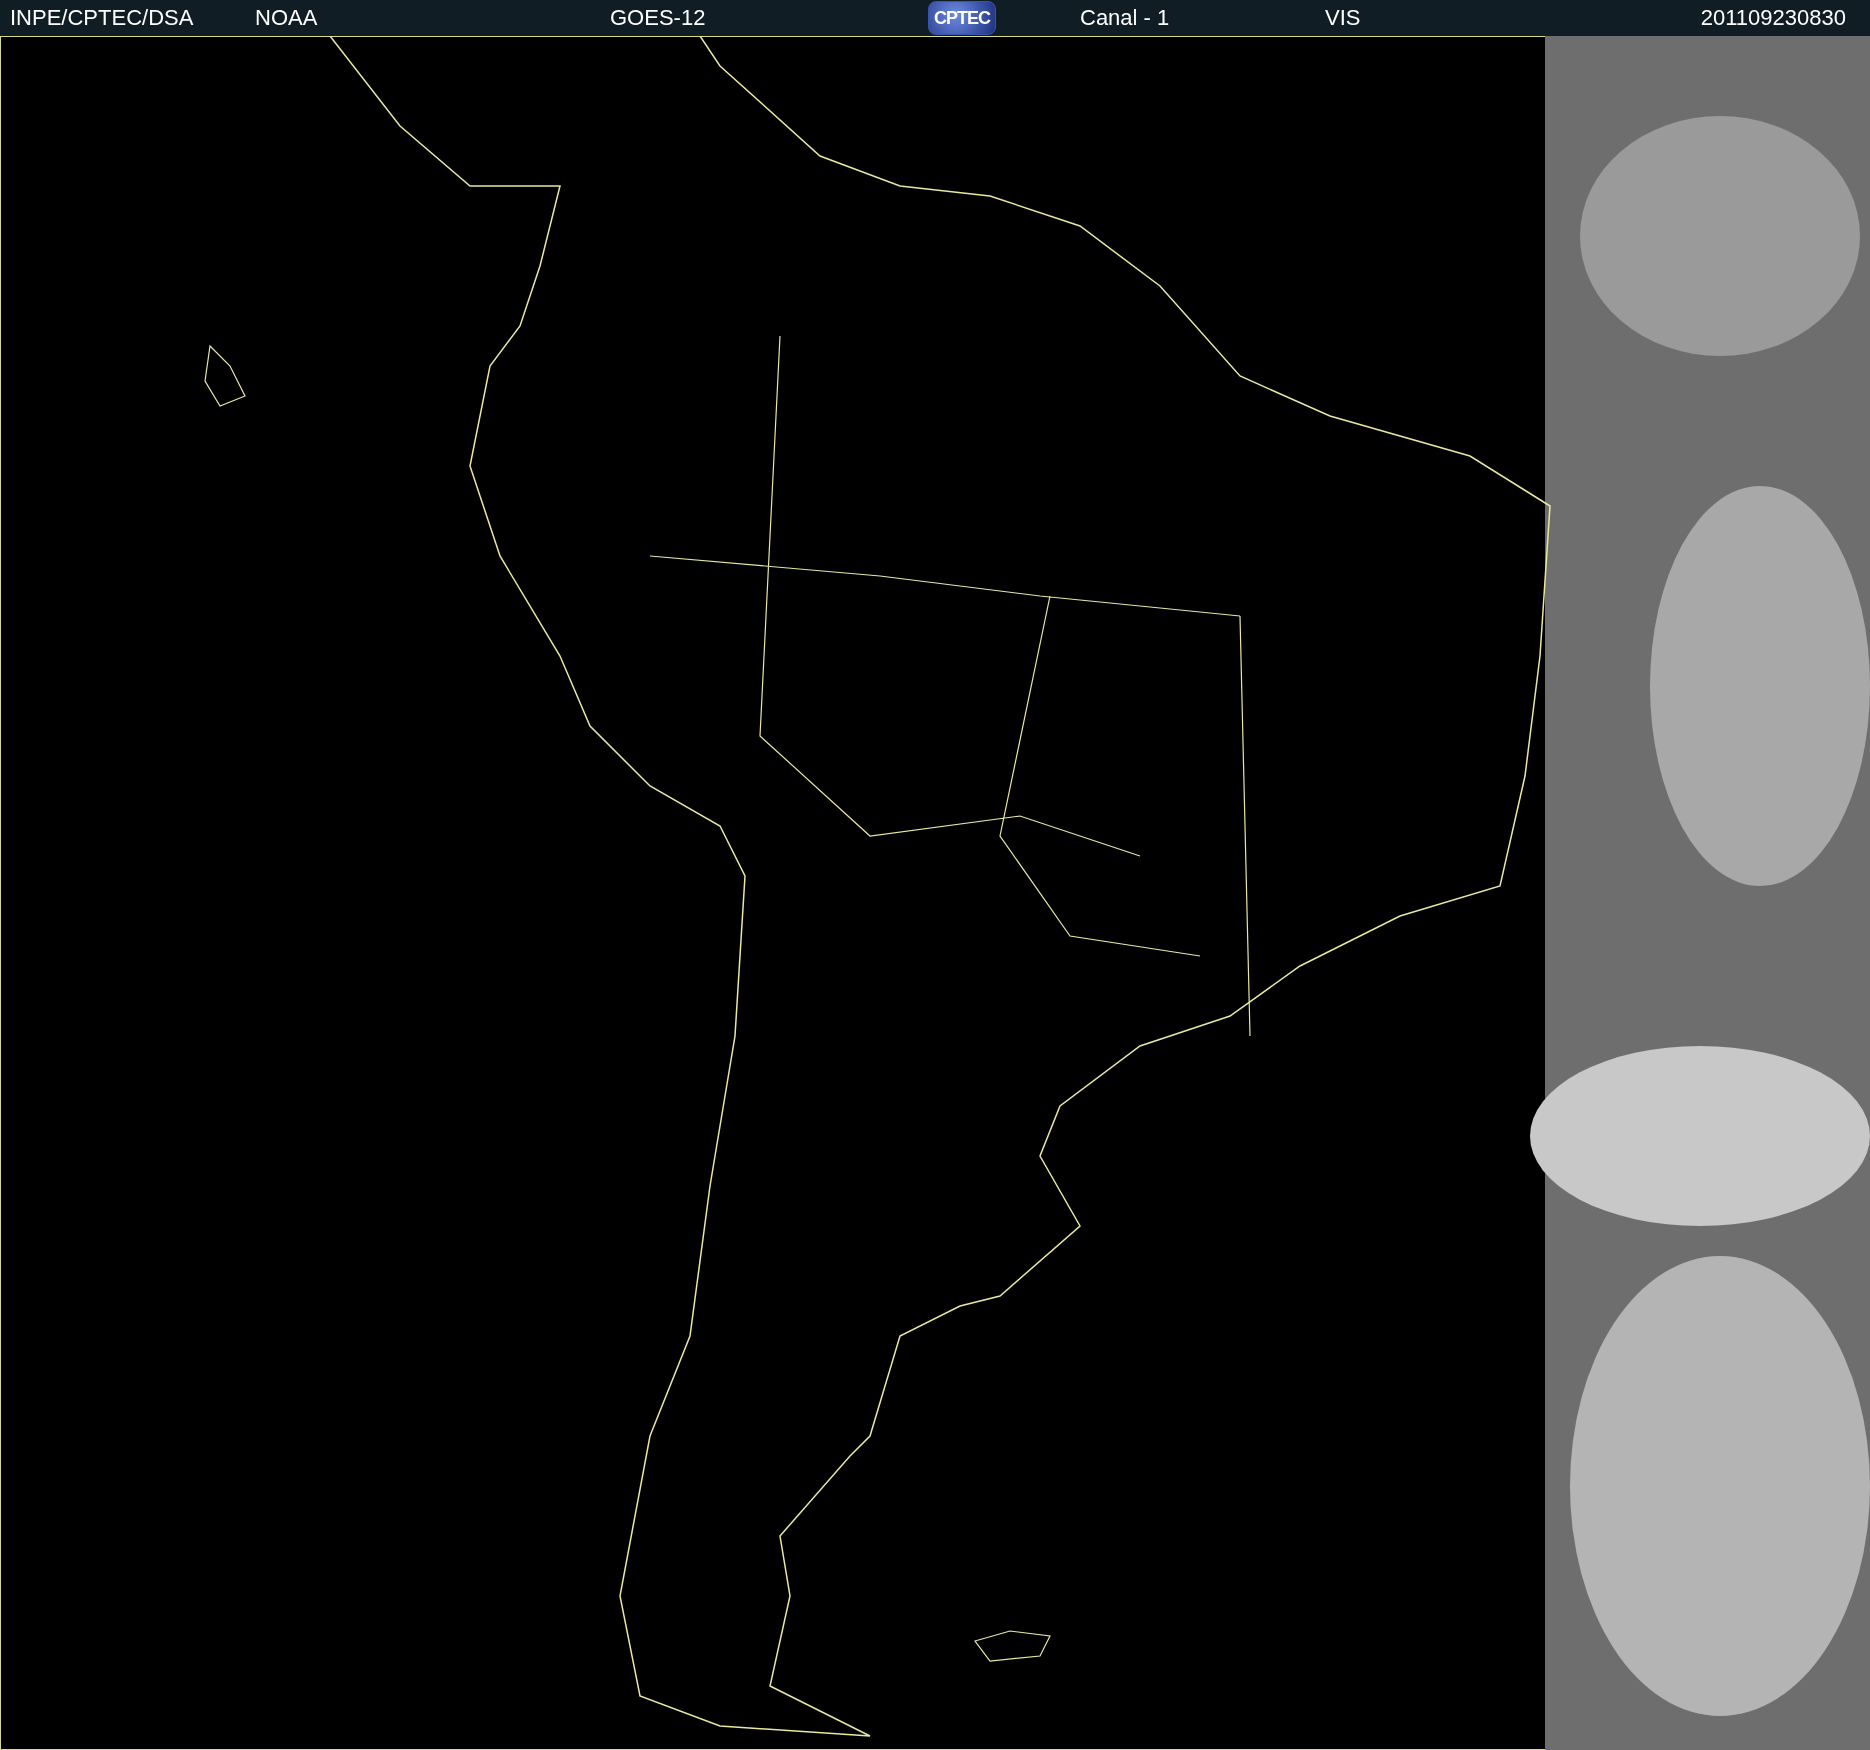  I want to click on header-label: NOAA, so click(286, 18).